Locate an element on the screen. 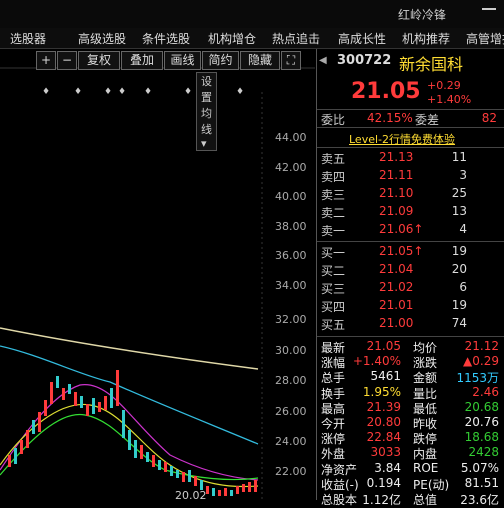  hide-button: 隐藏 is located at coordinates (260, 60).